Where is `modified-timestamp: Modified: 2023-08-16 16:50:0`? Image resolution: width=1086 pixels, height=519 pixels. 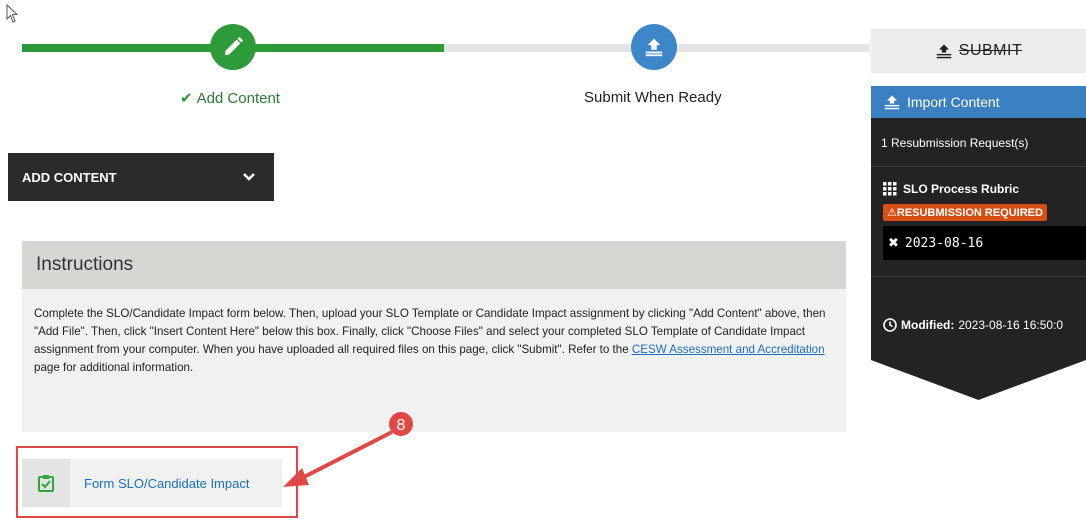 modified-timestamp: Modified: 2023-08-16 16:50:0 is located at coordinates (973, 325).